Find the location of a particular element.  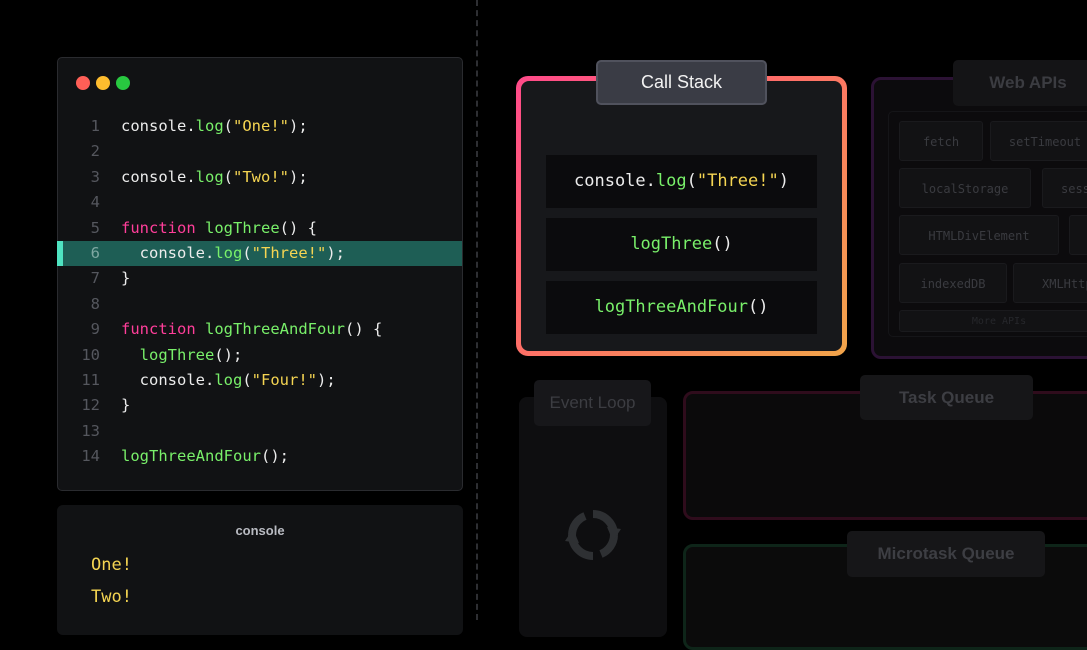

web-apis-title: Web APIs is located at coordinates (1020, 83).